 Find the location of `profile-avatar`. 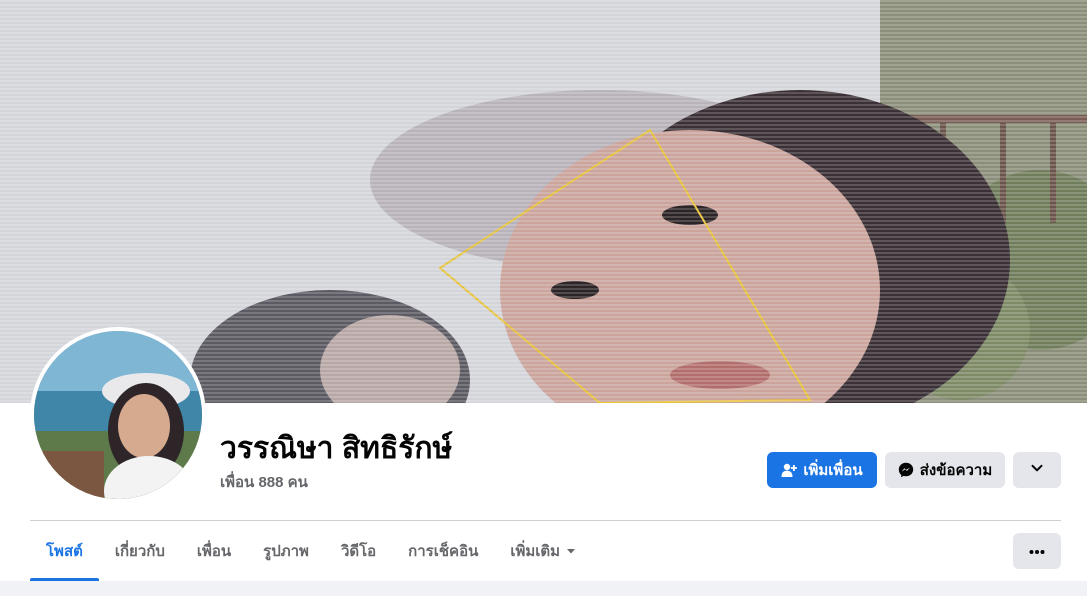

profile-avatar is located at coordinates (118, 415).